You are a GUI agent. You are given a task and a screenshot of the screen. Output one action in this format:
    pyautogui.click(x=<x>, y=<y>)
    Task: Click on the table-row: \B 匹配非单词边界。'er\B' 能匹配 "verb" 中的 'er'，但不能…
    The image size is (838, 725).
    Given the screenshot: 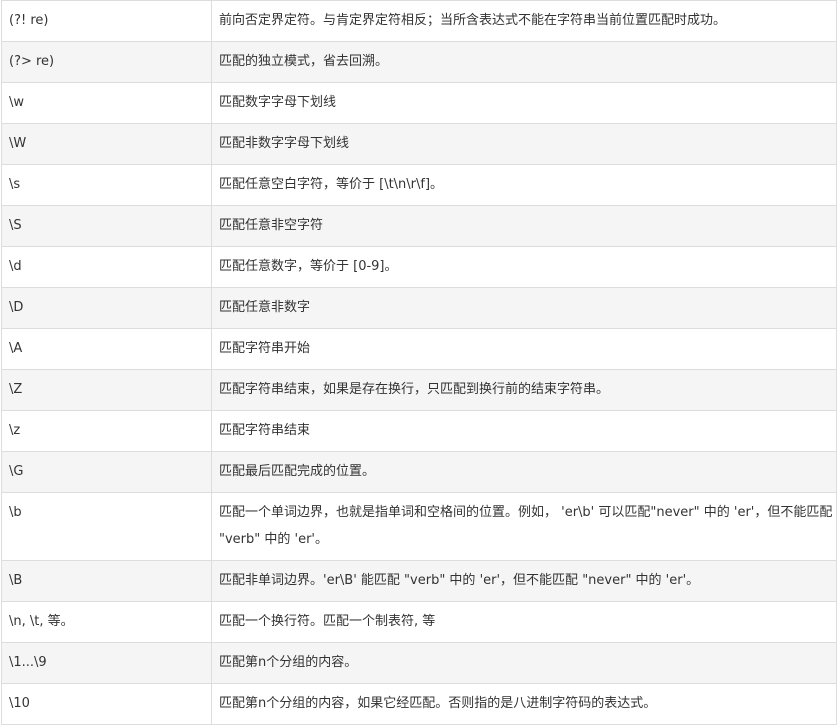 What is the action you would take?
    pyautogui.click(x=419, y=581)
    